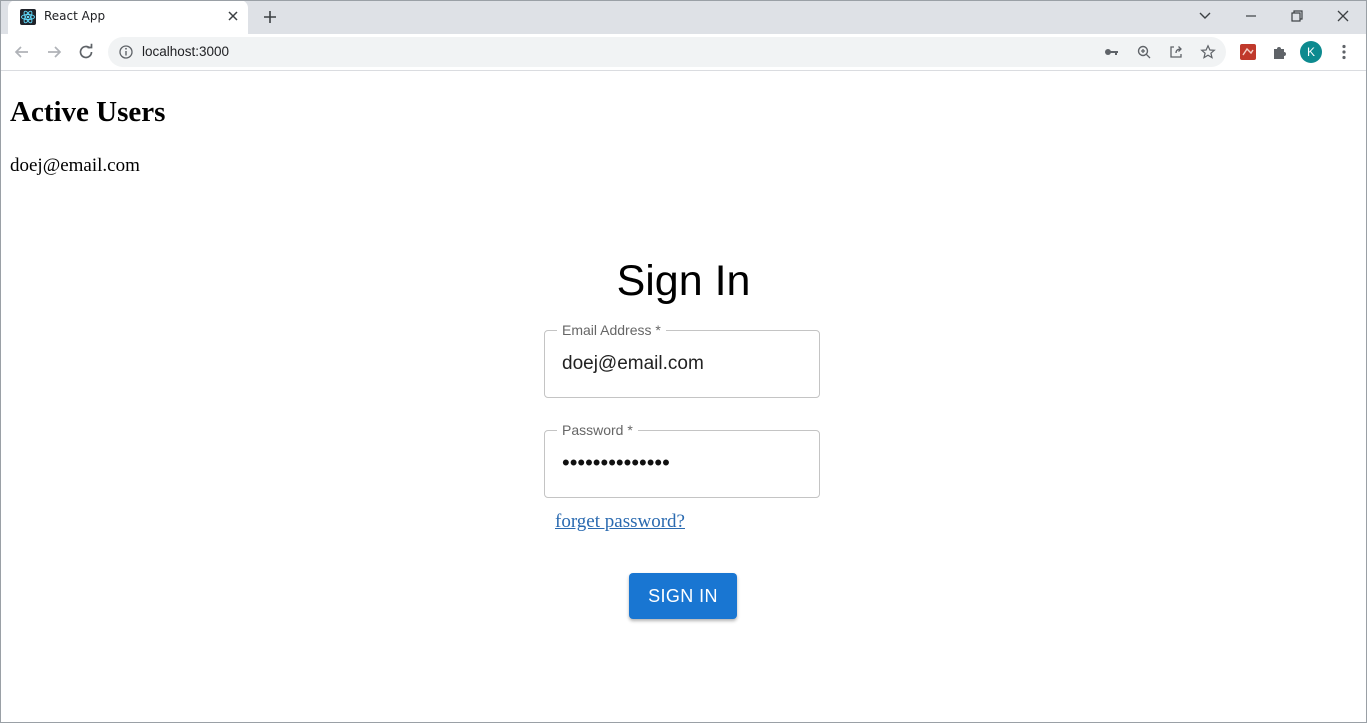 Image resolution: width=1367 pixels, height=723 pixels. I want to click on profile-avatar: K, so click(1311, 52).